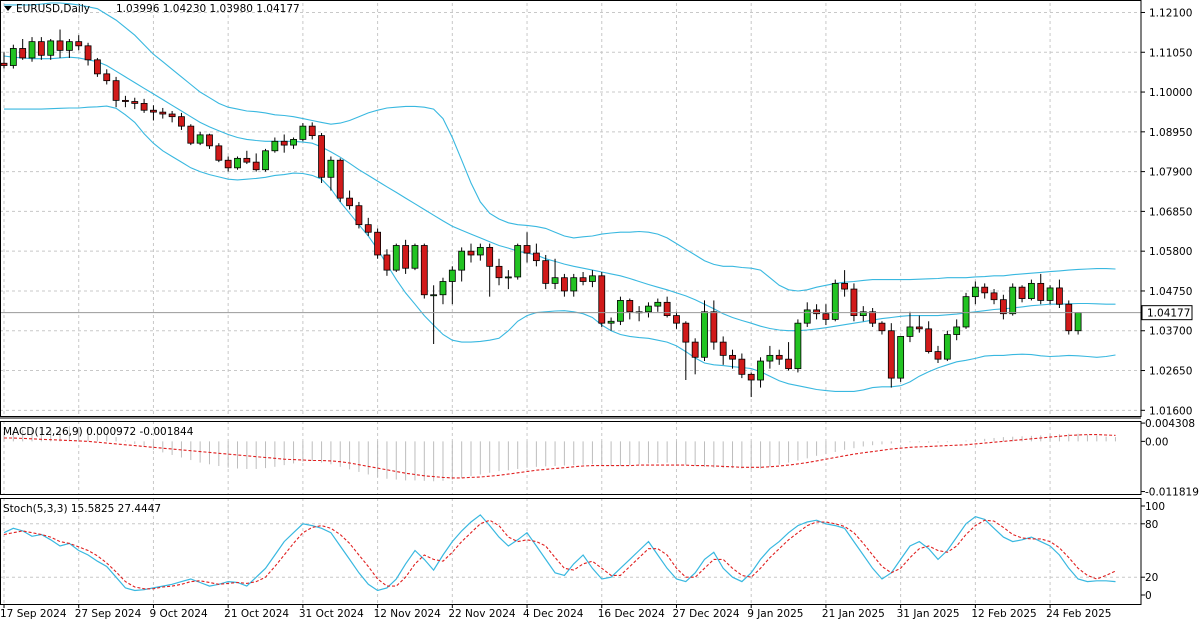 The image size is (1200, 636). What do you see at coordinates (1170, 133) in the screenshot?
I see `price-tick-label: 1.08950` at bounding box center [1170, 133].